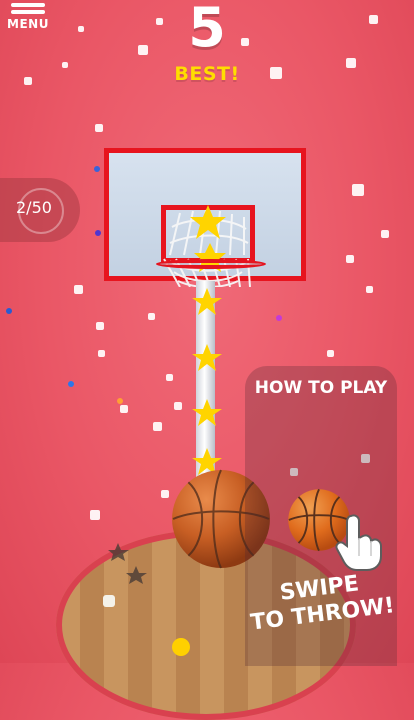  Describe the element at coordinates (207, 29) in the screenshot. I see `score: 5` at that location.